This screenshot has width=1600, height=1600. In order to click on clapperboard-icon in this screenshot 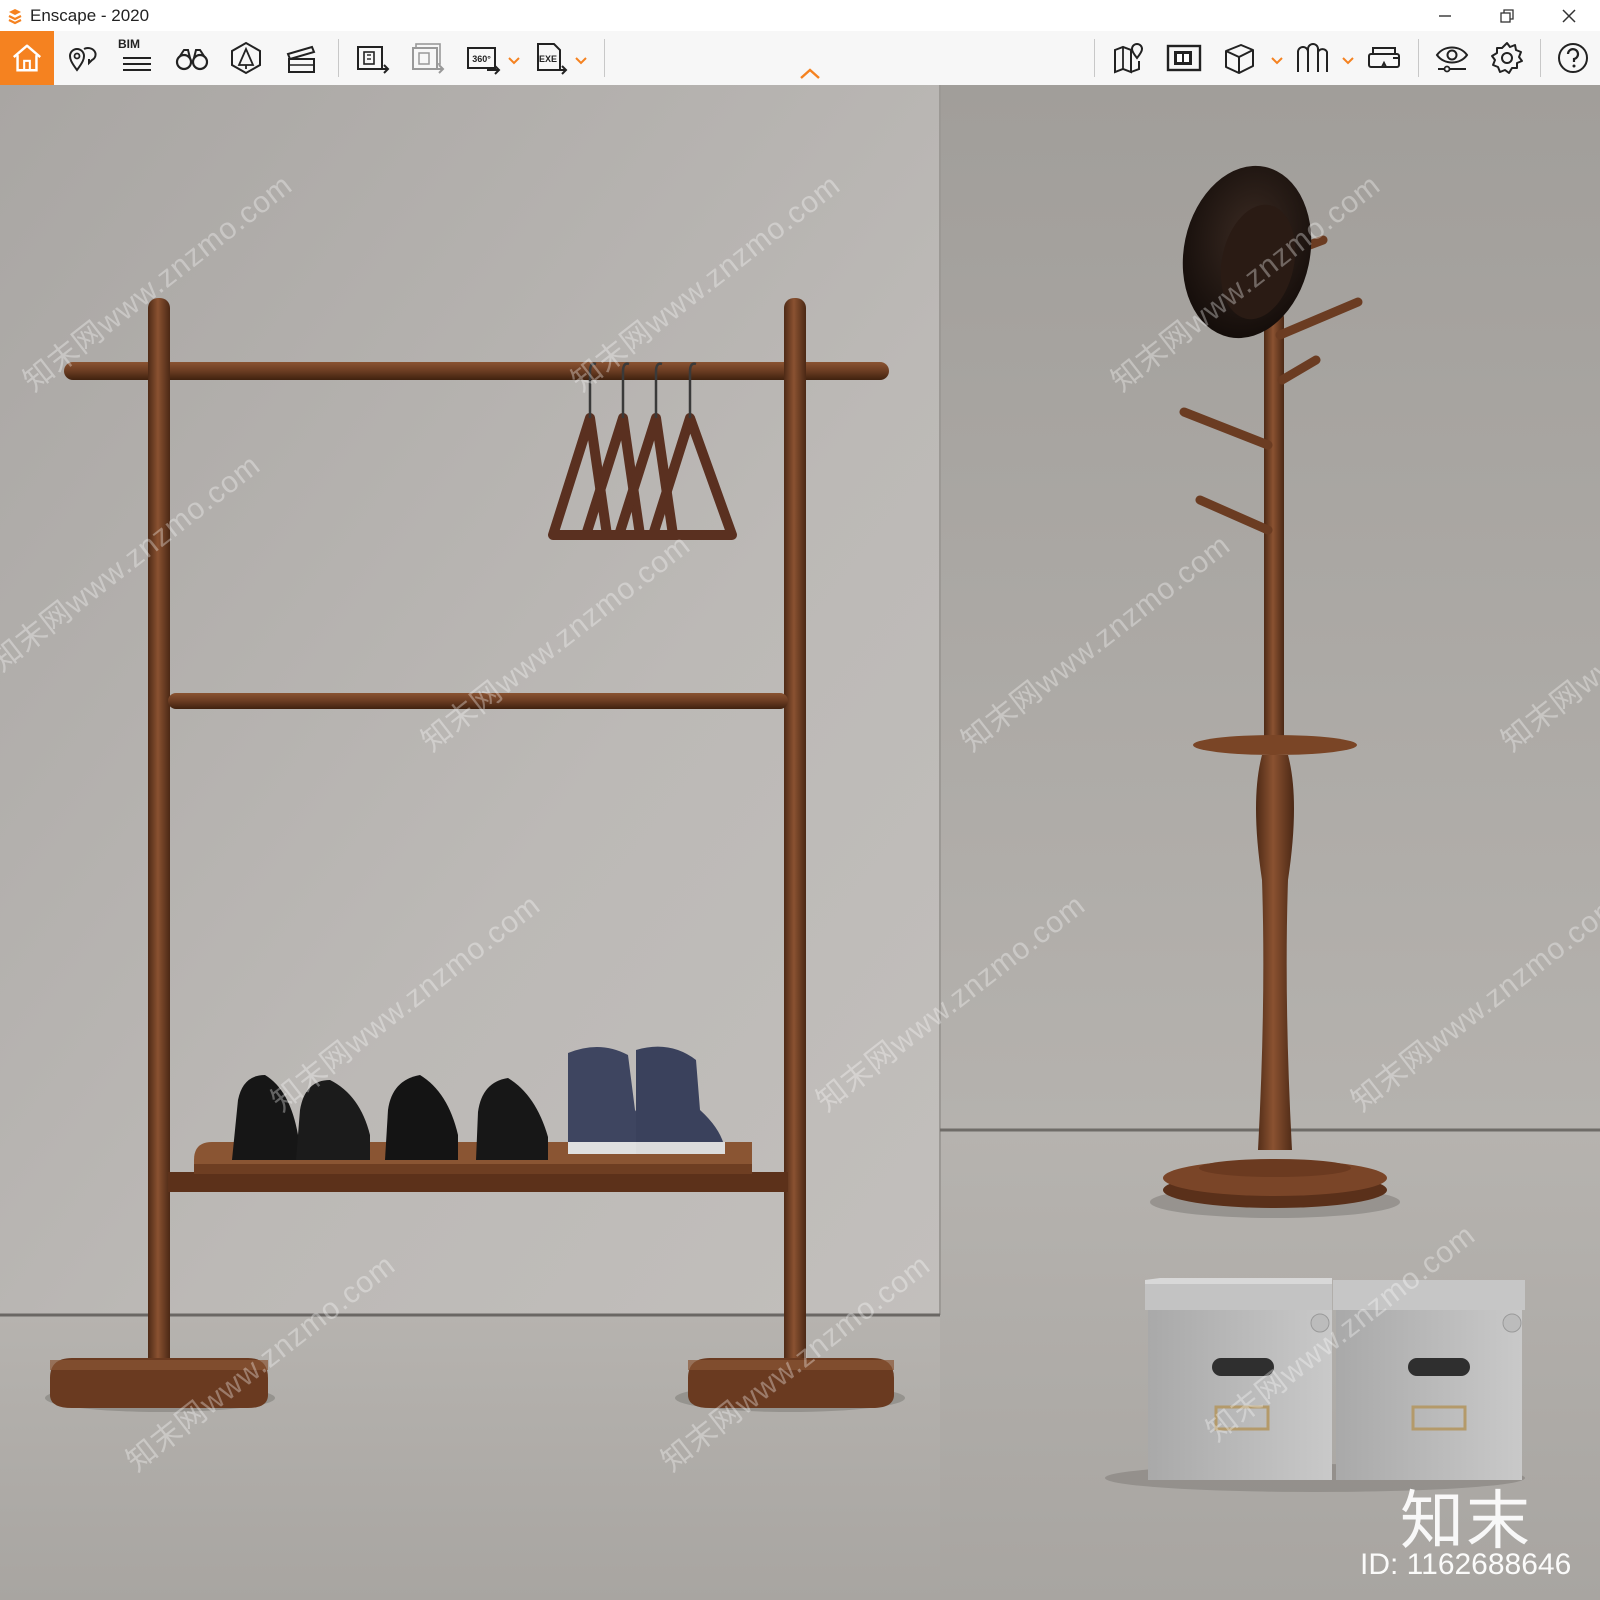, I will do `click(301, 59)`.